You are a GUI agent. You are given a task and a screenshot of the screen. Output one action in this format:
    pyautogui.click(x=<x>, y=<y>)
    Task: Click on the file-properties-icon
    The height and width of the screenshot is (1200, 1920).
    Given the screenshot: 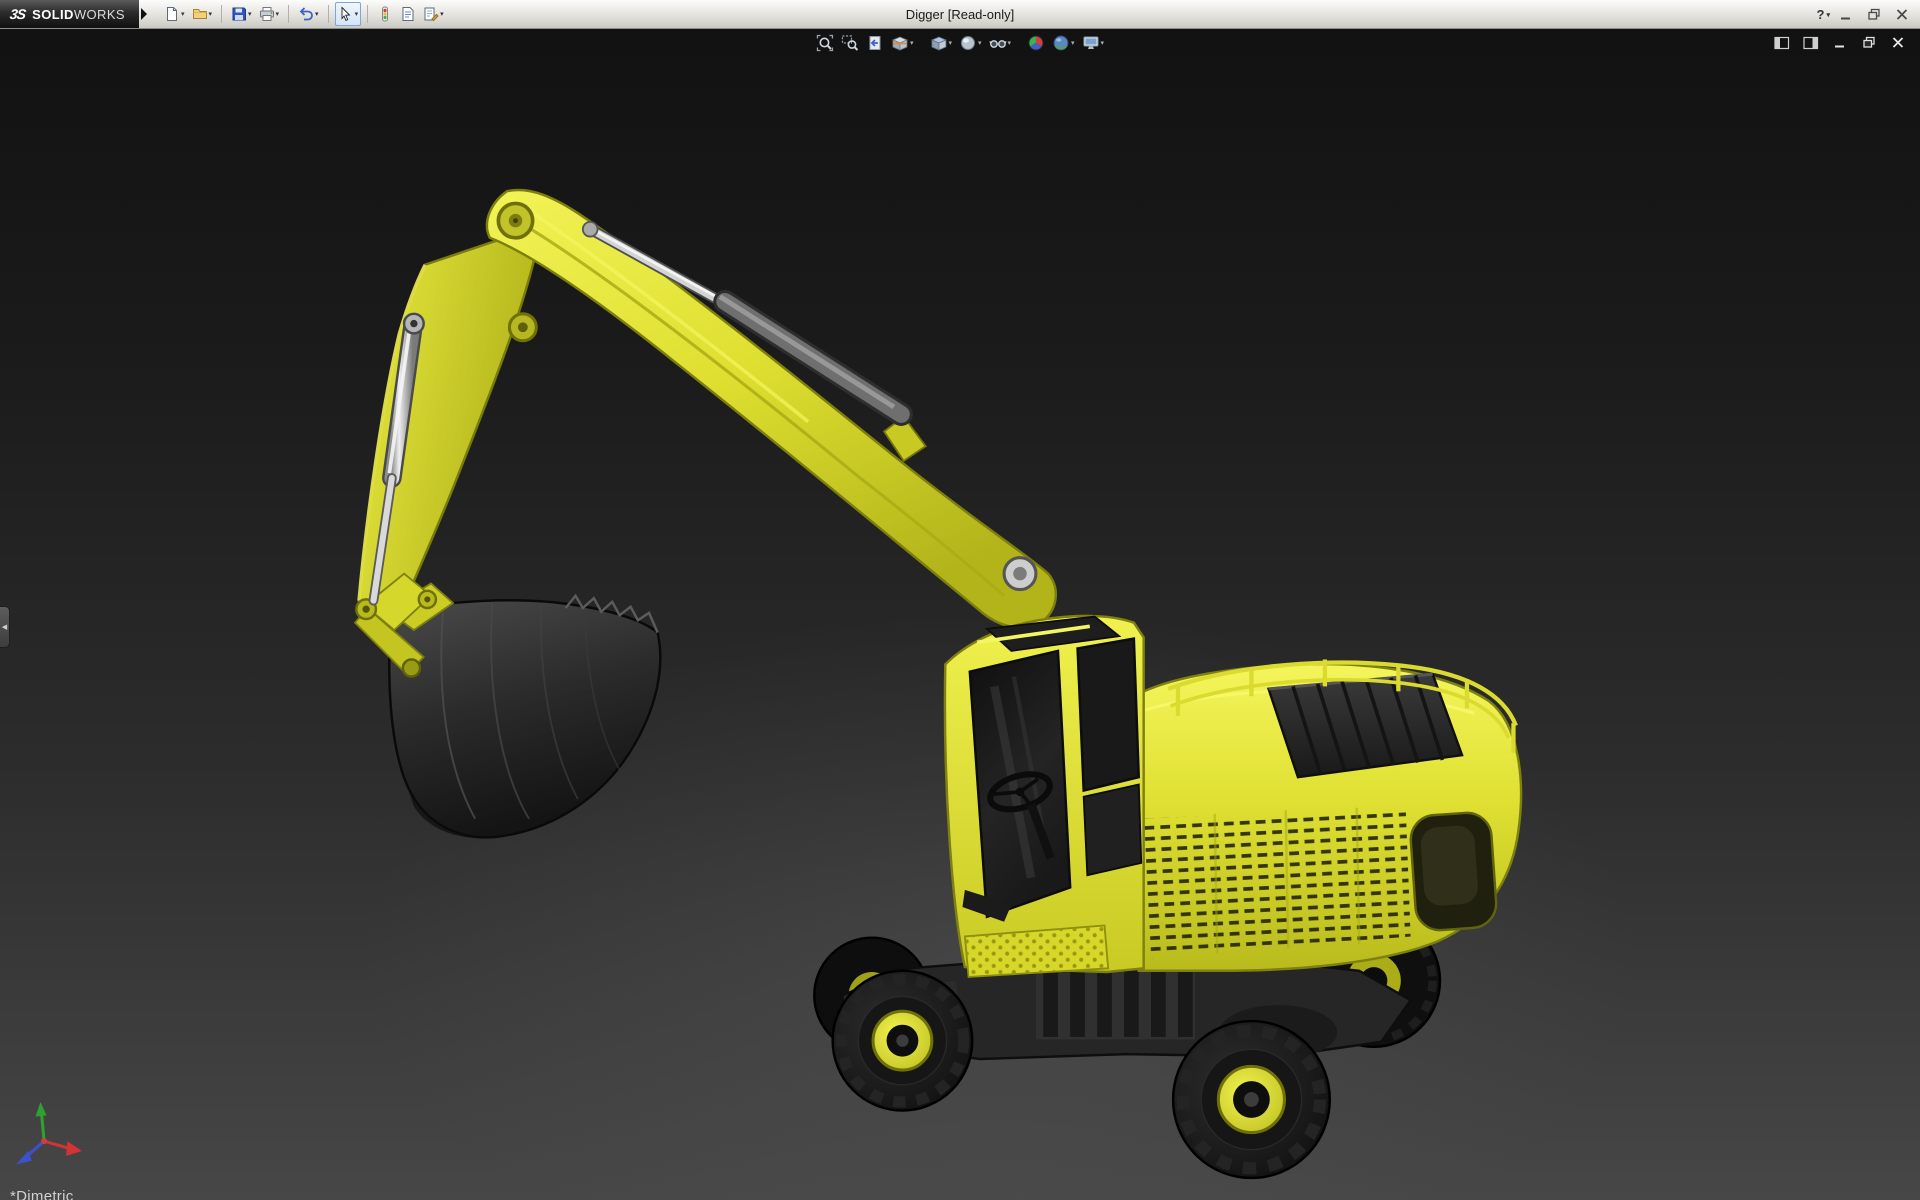 What is the action you would take?
    pyautogui.click(x=408, y=14)
    